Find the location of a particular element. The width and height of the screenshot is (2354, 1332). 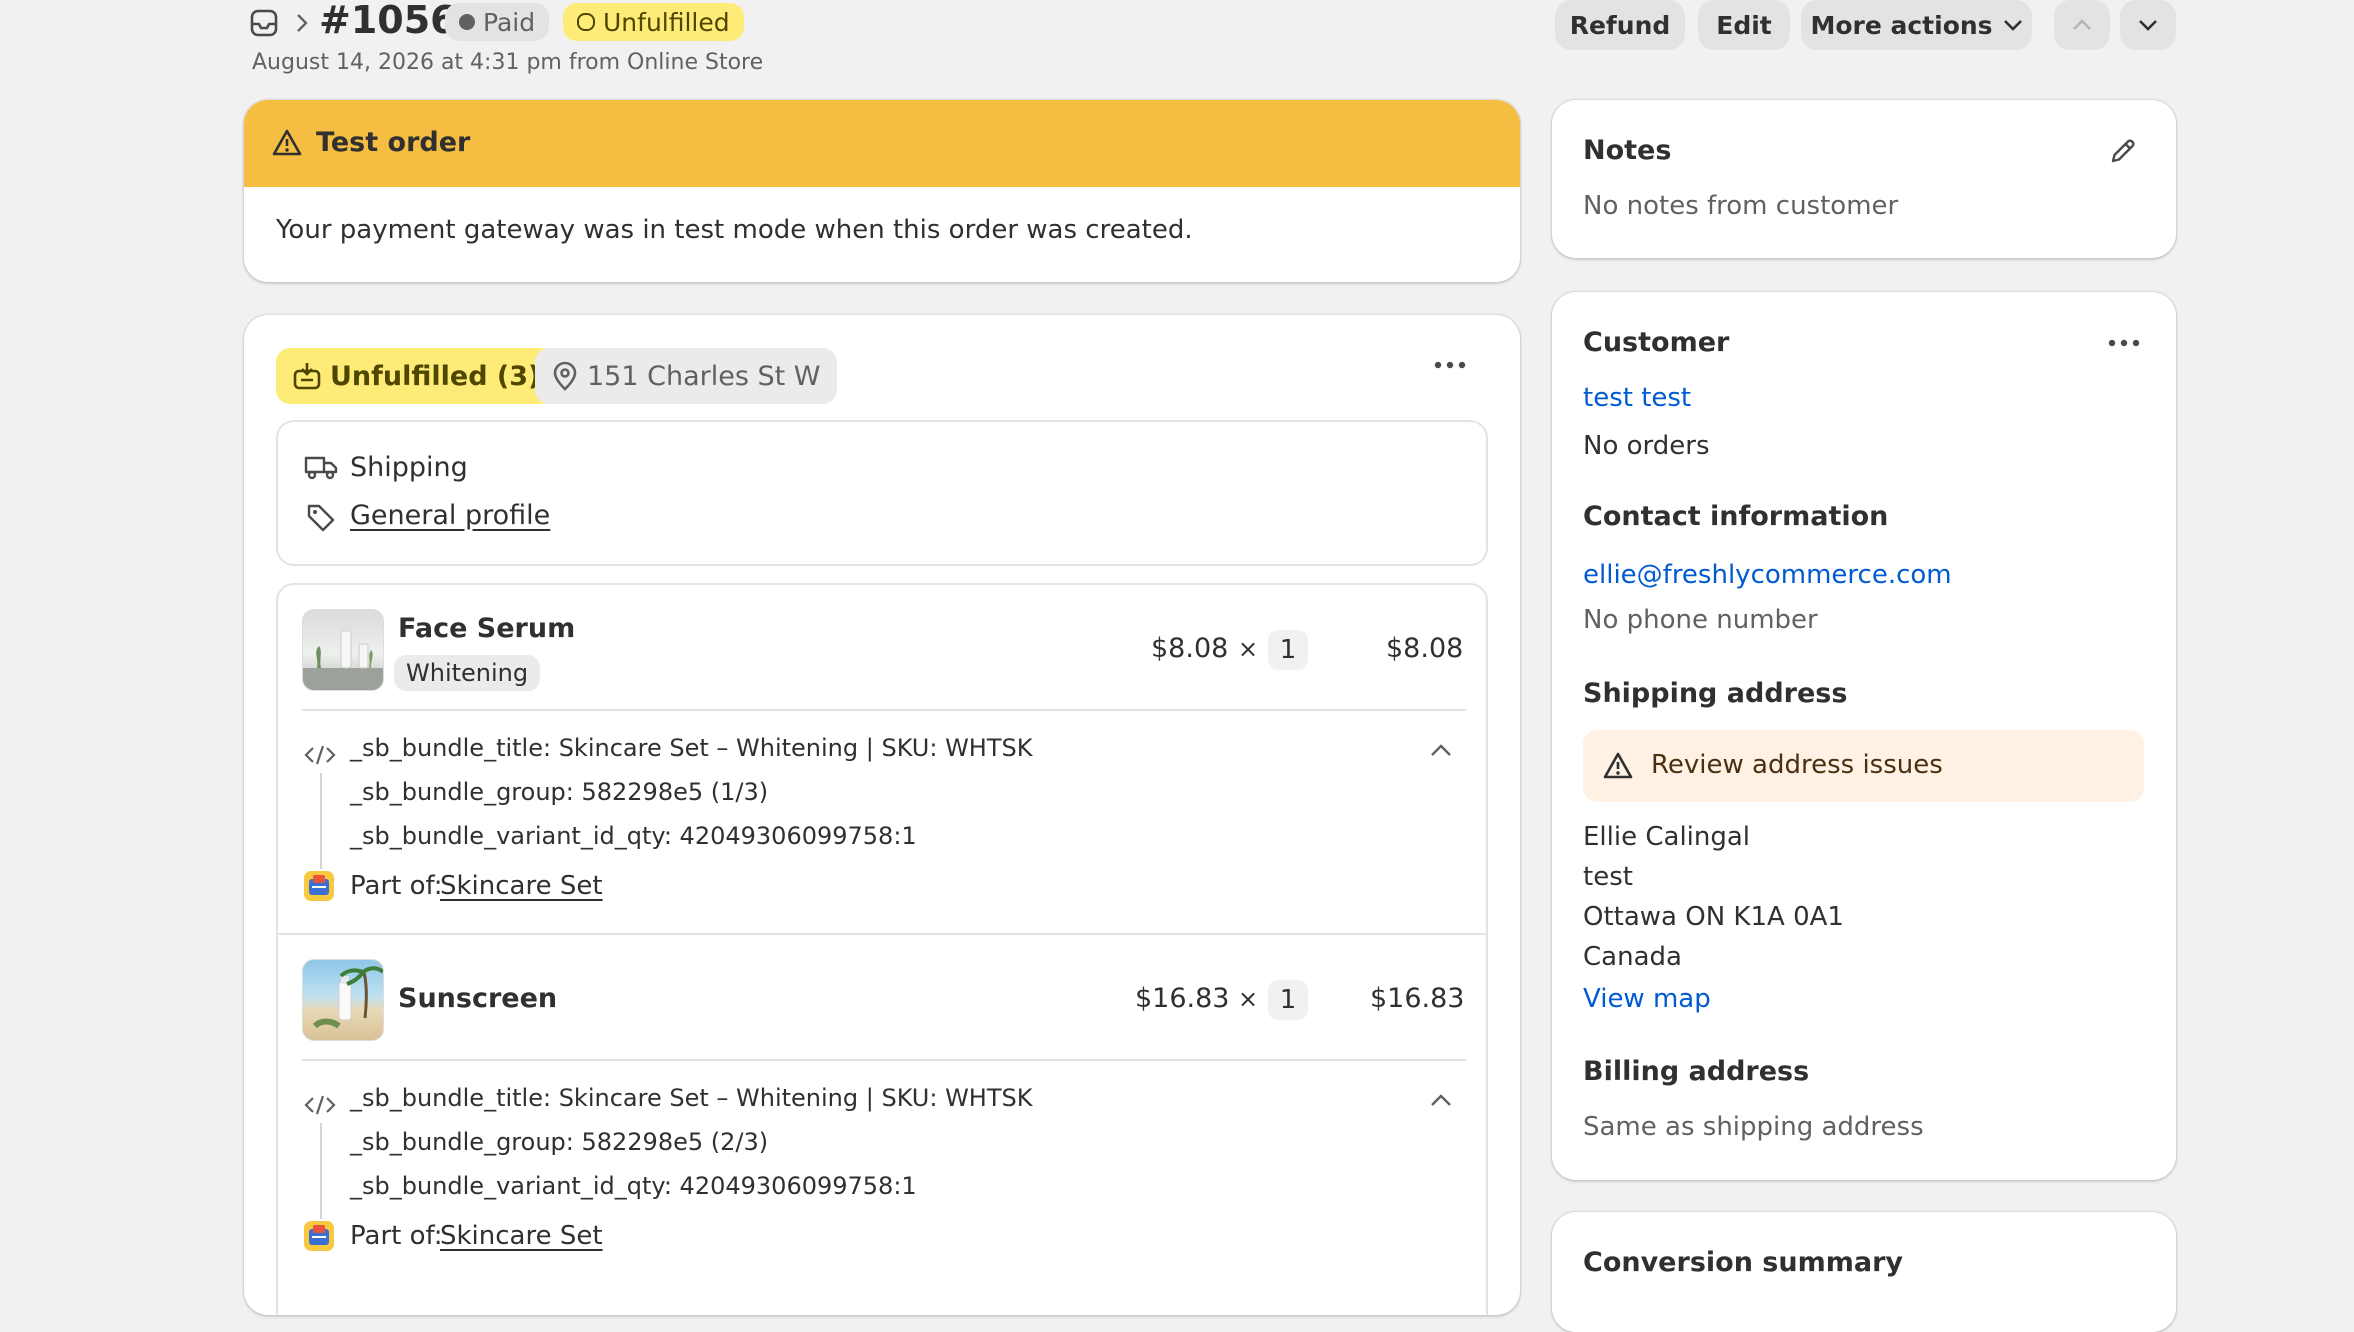

line-total: $8.08 is located at coordinates (1425, 648).